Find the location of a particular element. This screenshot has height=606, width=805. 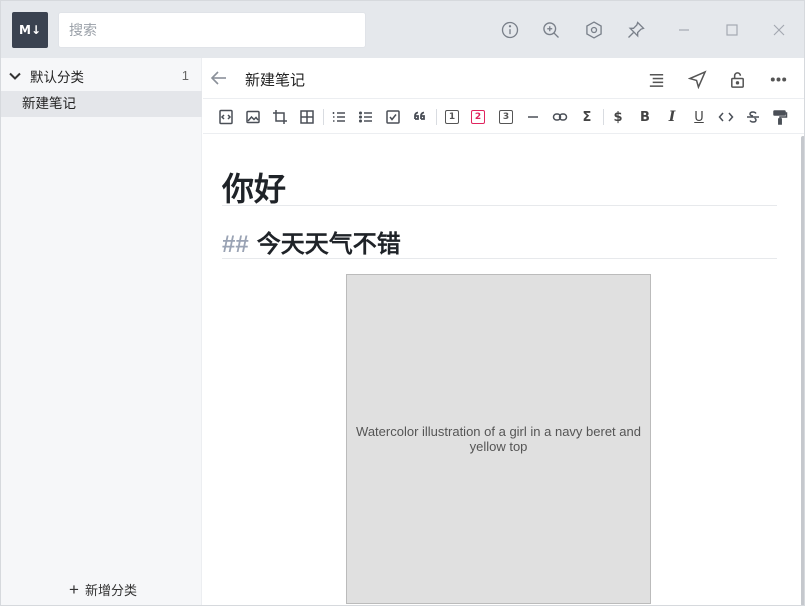

underline-button: U is located at coordinates (699, 117).